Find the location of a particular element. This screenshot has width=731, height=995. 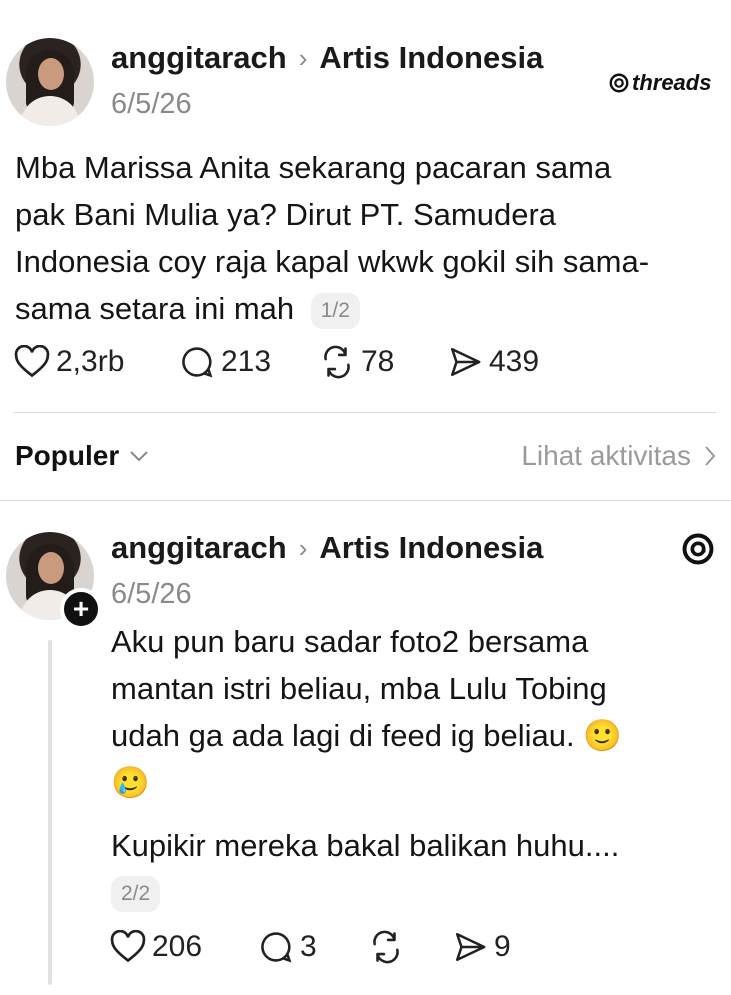

page-badge: 2/2 is located at coordinates (136, 894).